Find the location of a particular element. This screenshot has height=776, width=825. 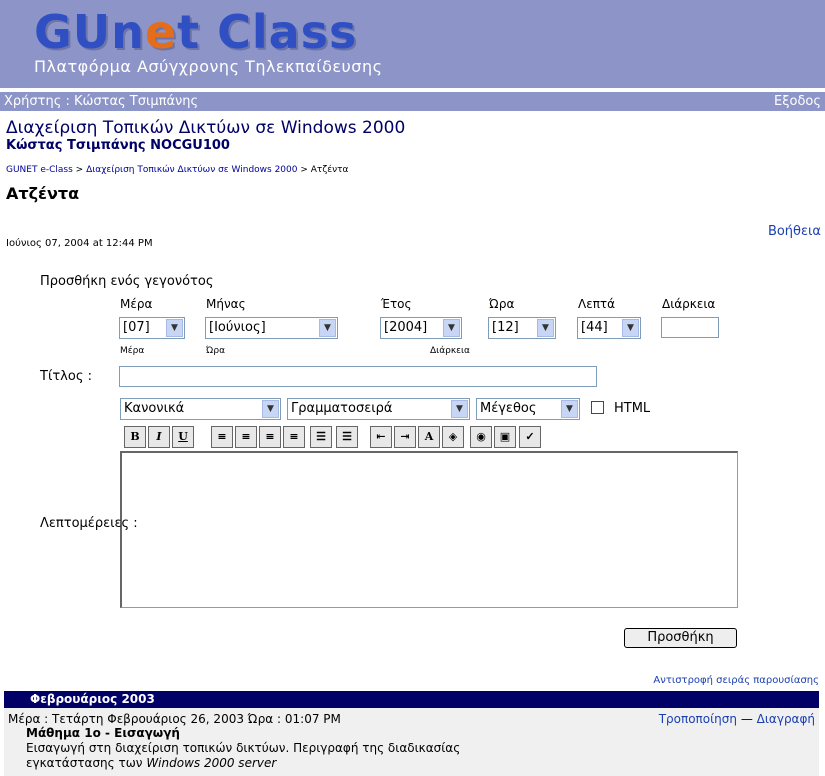

event-actions: Τροποποίηση — Διαγραφή is located at coordinates (736, 719).